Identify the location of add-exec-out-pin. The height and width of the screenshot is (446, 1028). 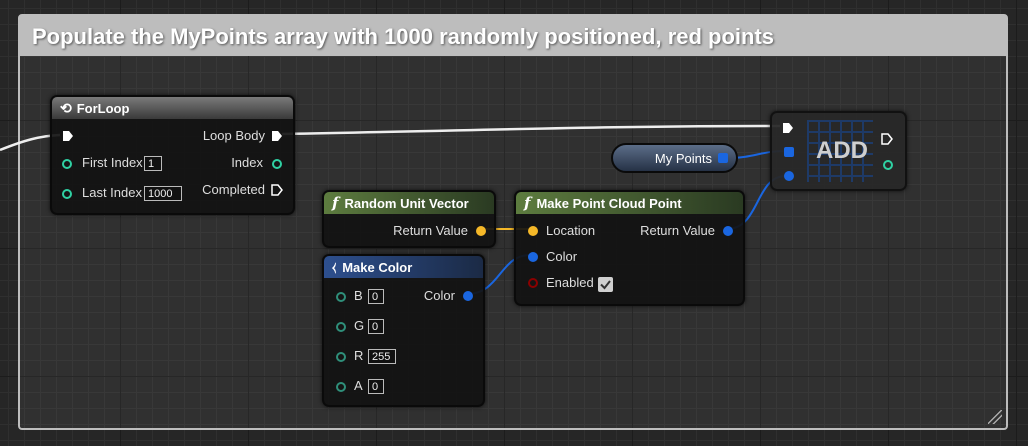
(887, 139).